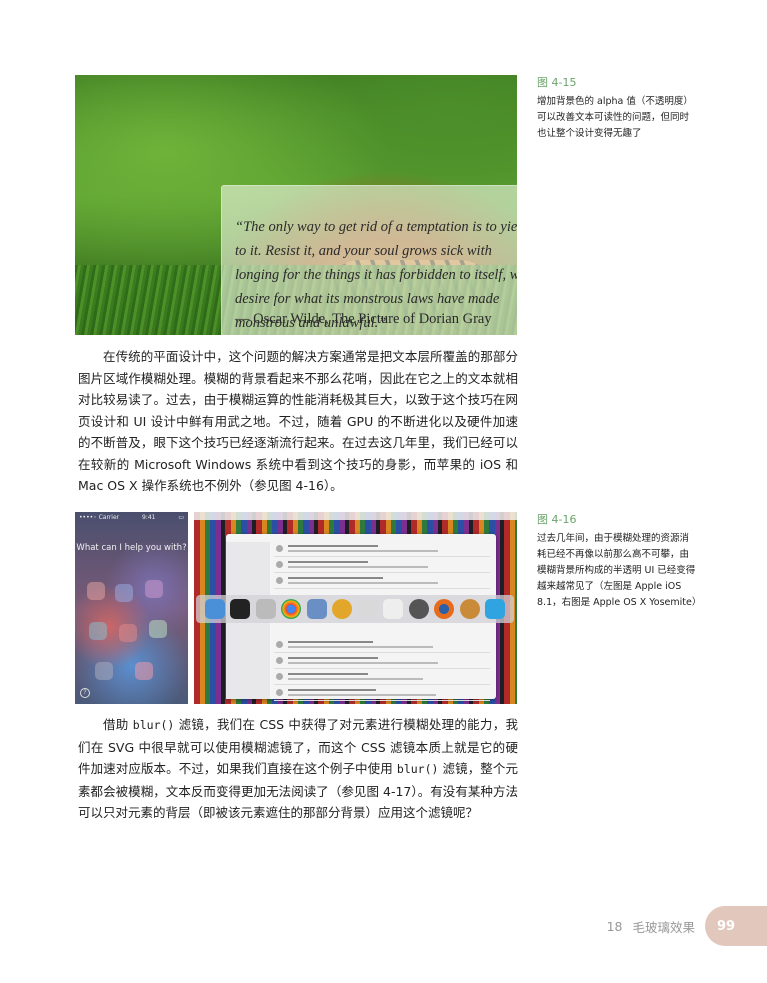  I want to click on ios-status-bar: ••••◦ Carrier 9:41 ▭, so click(131, 518).